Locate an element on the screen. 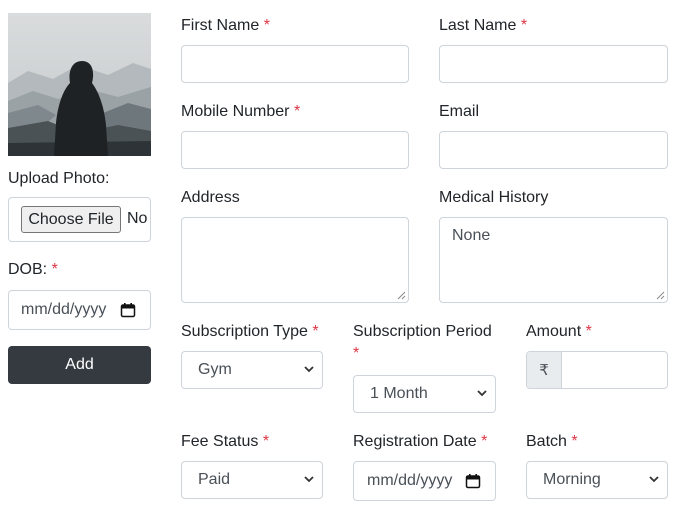  address-label: Address is located at coordinates (210, 197).